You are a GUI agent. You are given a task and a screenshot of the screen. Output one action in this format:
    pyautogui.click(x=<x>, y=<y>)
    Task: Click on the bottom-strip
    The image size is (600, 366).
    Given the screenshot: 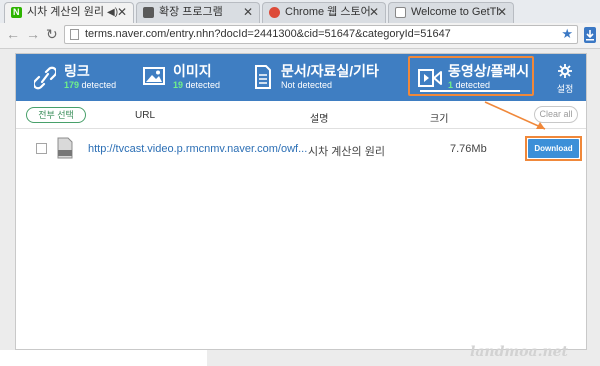 What is the action you would take?
    pyautogui.click(x=103, y=358)
    